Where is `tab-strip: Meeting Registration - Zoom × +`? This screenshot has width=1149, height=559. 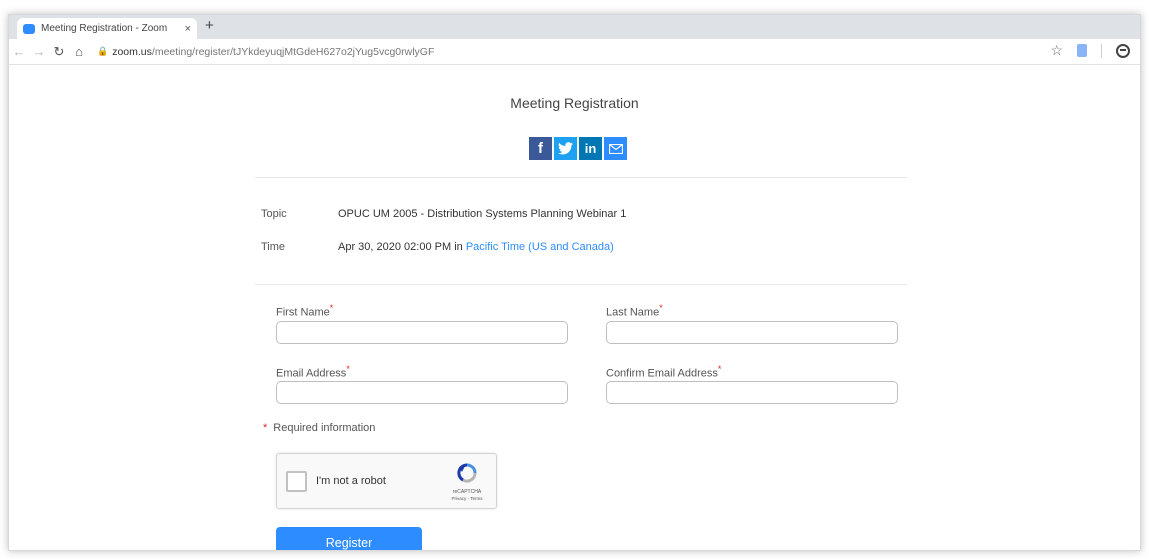
tab-strip: Meeting Registration - Zoom × + is located at coordinates (574, 27).